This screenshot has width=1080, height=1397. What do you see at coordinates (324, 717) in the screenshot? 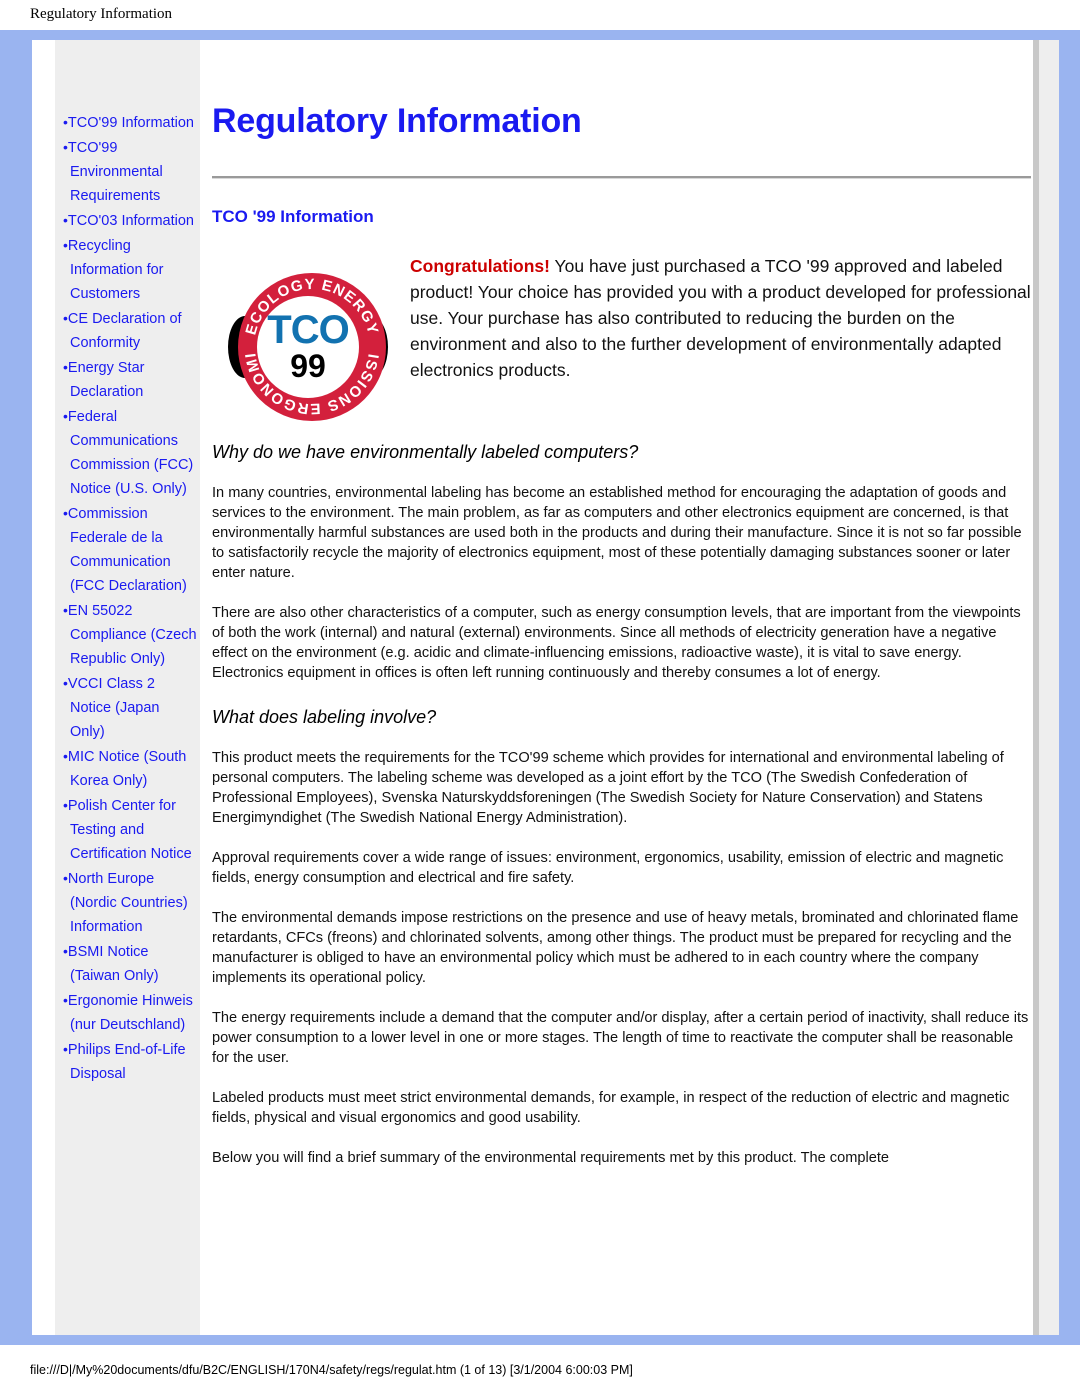
I see `subheading-what: What does labeling involve?` at bounding box center [324, 717].